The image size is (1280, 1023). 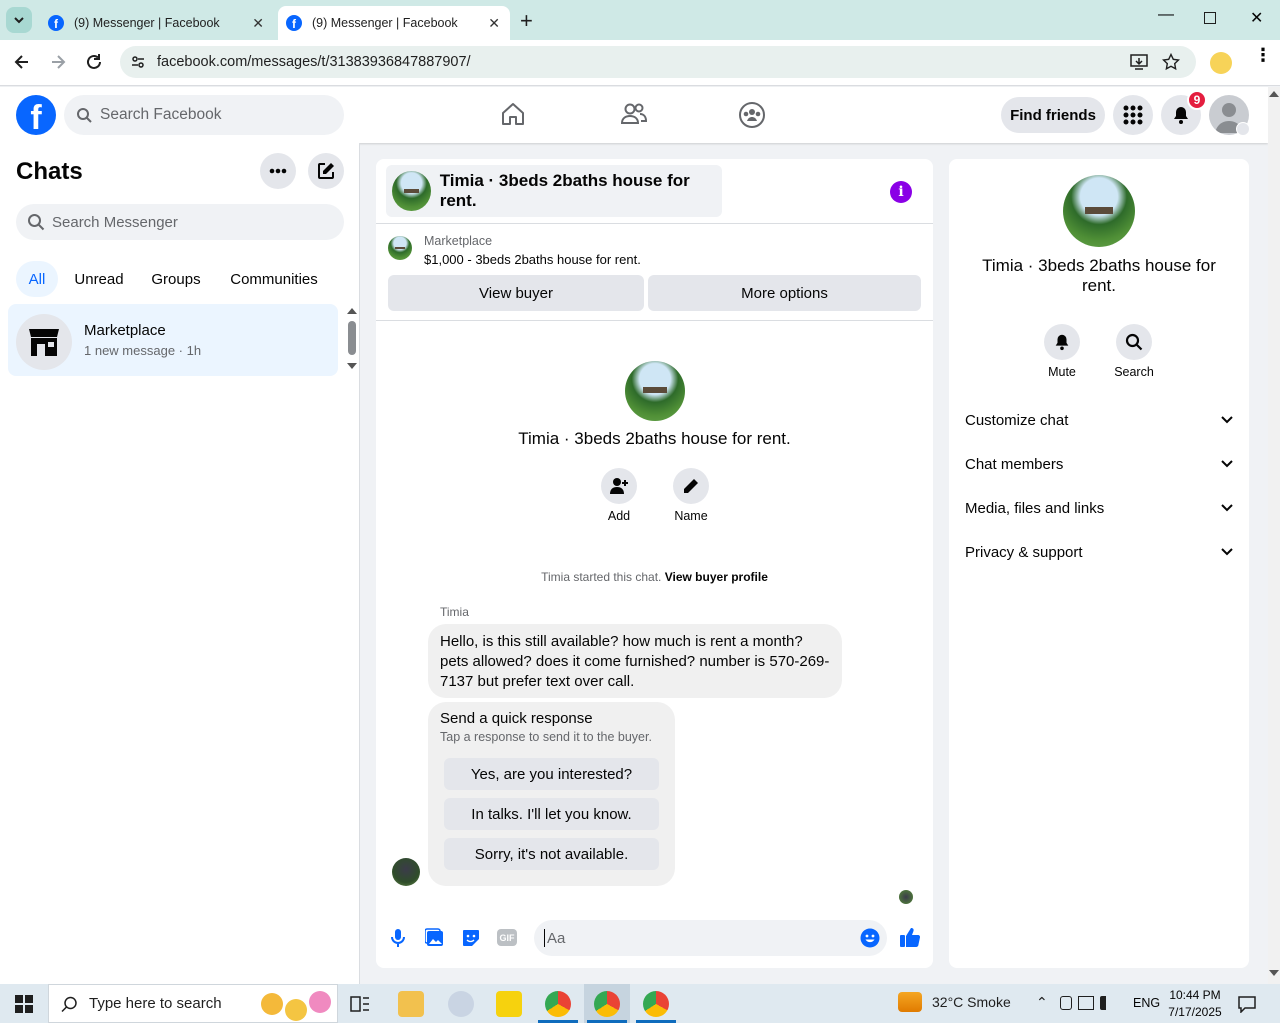 What do you see at coordinates (1139, 62) in the screenshot?
I see `install-app-icon` at bounding box center [1139, 62].